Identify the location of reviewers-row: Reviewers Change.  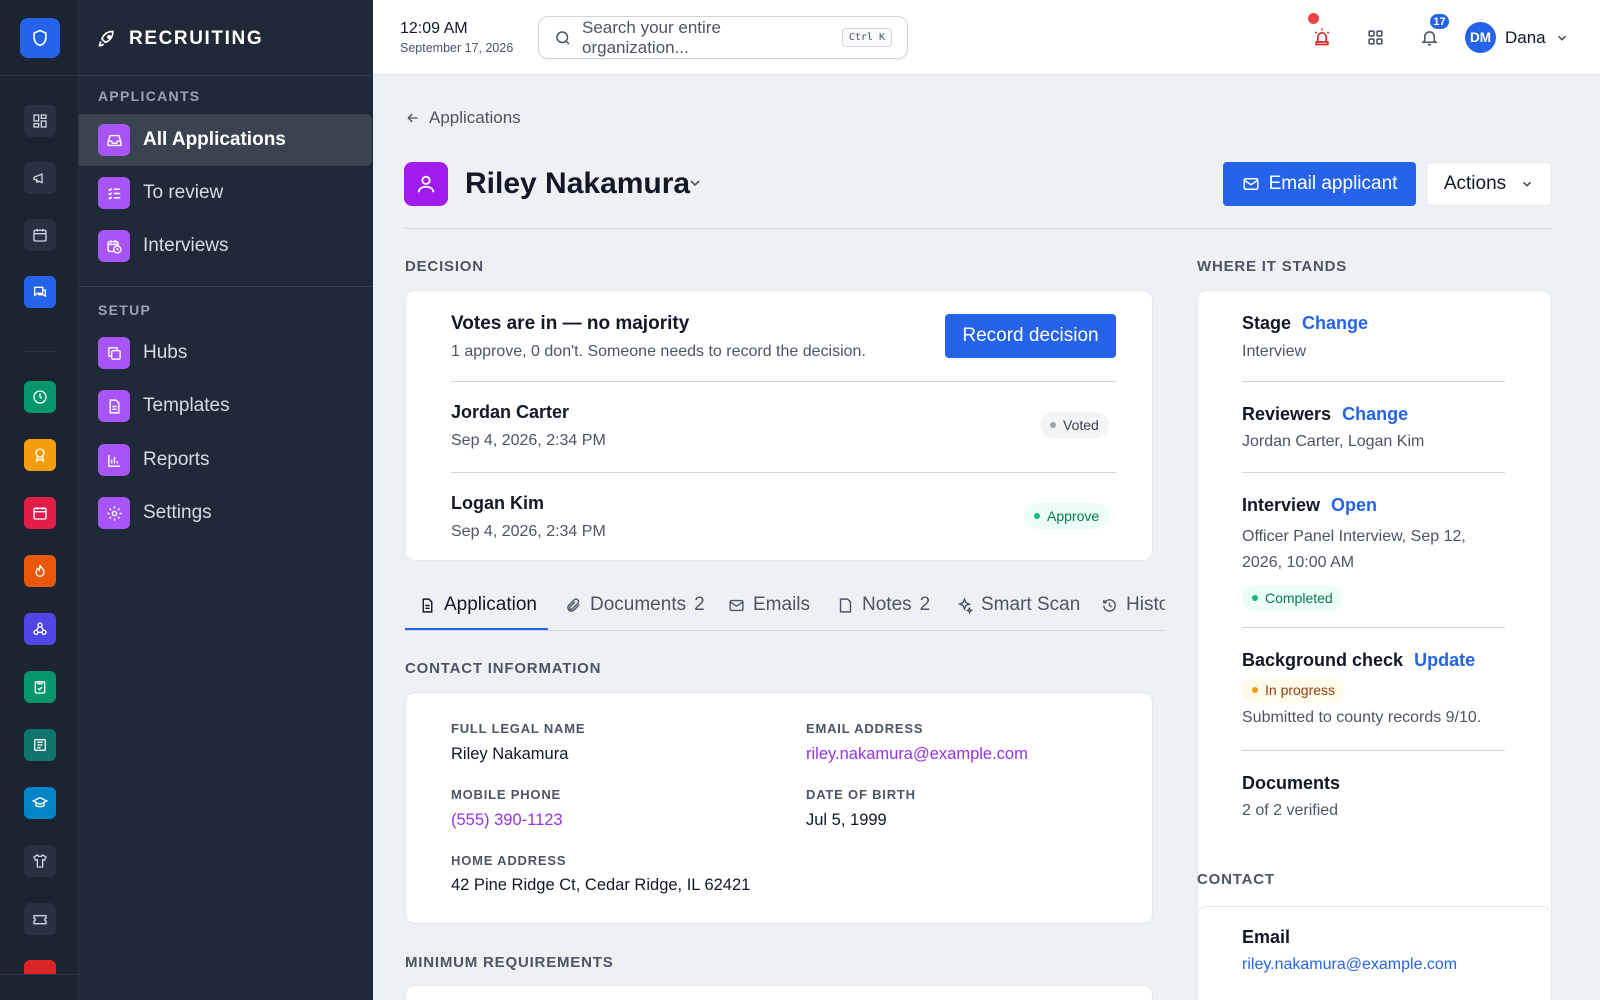
(1325, 414).